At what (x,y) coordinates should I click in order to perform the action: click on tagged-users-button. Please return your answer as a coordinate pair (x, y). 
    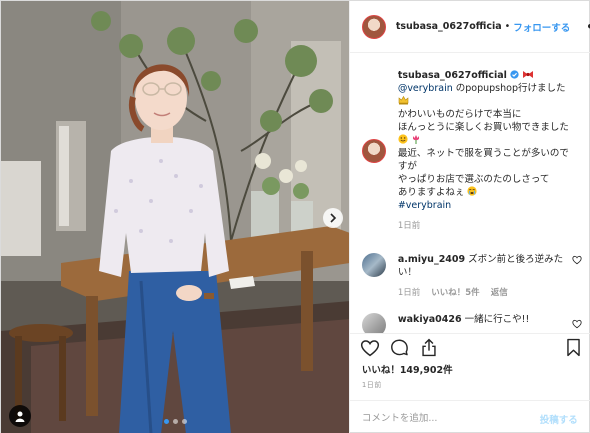
    Looking at the image, I should click on (20, 416).